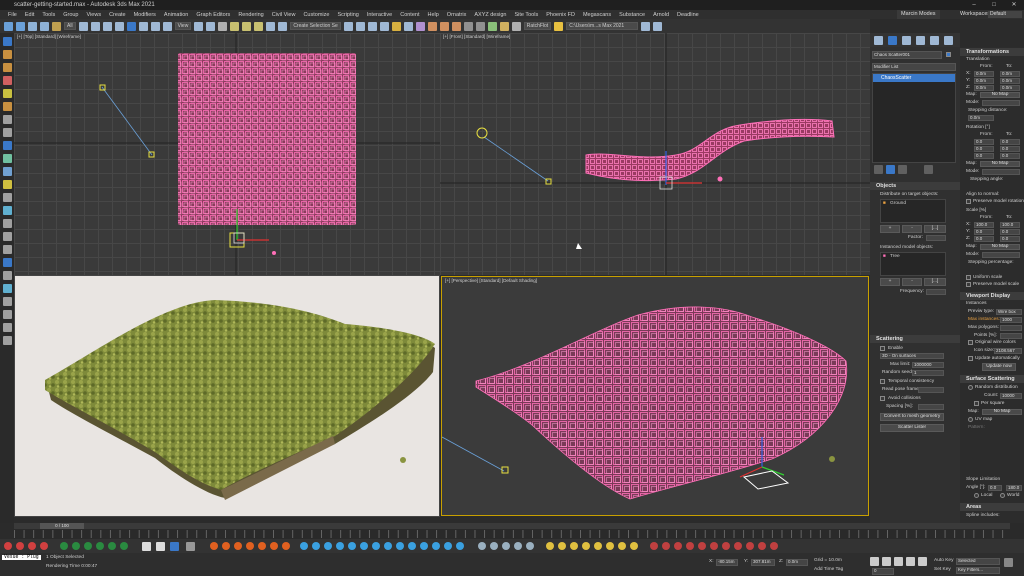 The height and width of the screenshot is (576, 1024). What do you see at coordinates (504, 26) in the screenshot?
I see `vray-icon` at bounding box center [504, 26].